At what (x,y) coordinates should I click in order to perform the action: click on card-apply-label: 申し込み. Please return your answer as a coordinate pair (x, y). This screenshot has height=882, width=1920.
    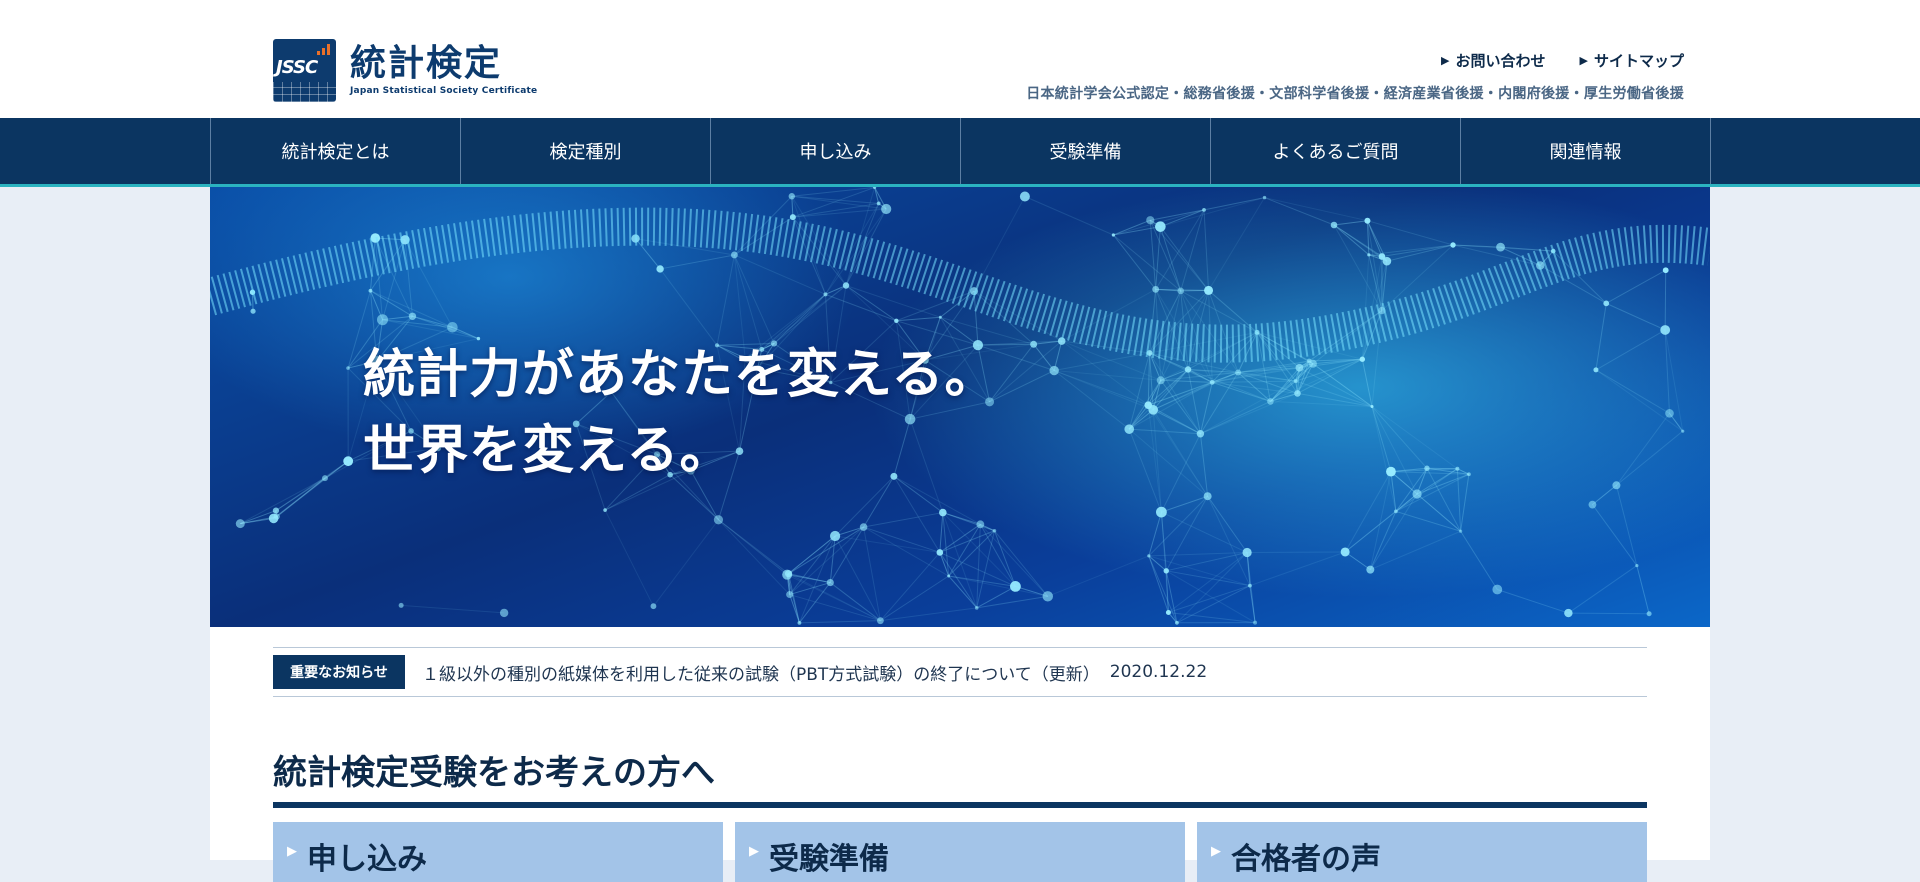
    Looking at the image, I should click on (367, 856).